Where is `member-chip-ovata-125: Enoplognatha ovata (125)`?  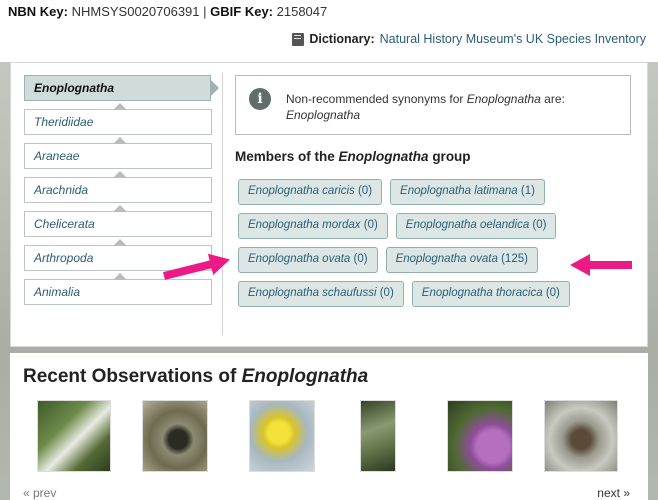 member-chip-ovata-125: Enoplognatha ovata (125) is located at coordinates (461, 260).